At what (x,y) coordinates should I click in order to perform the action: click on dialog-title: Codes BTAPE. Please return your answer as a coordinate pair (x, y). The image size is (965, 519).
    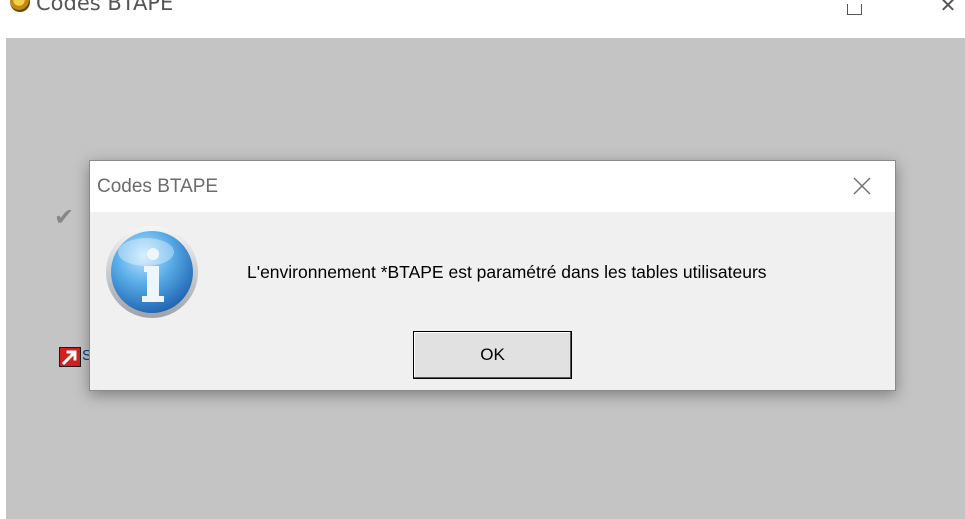
    Looking at the image, I should click on (158, 186).